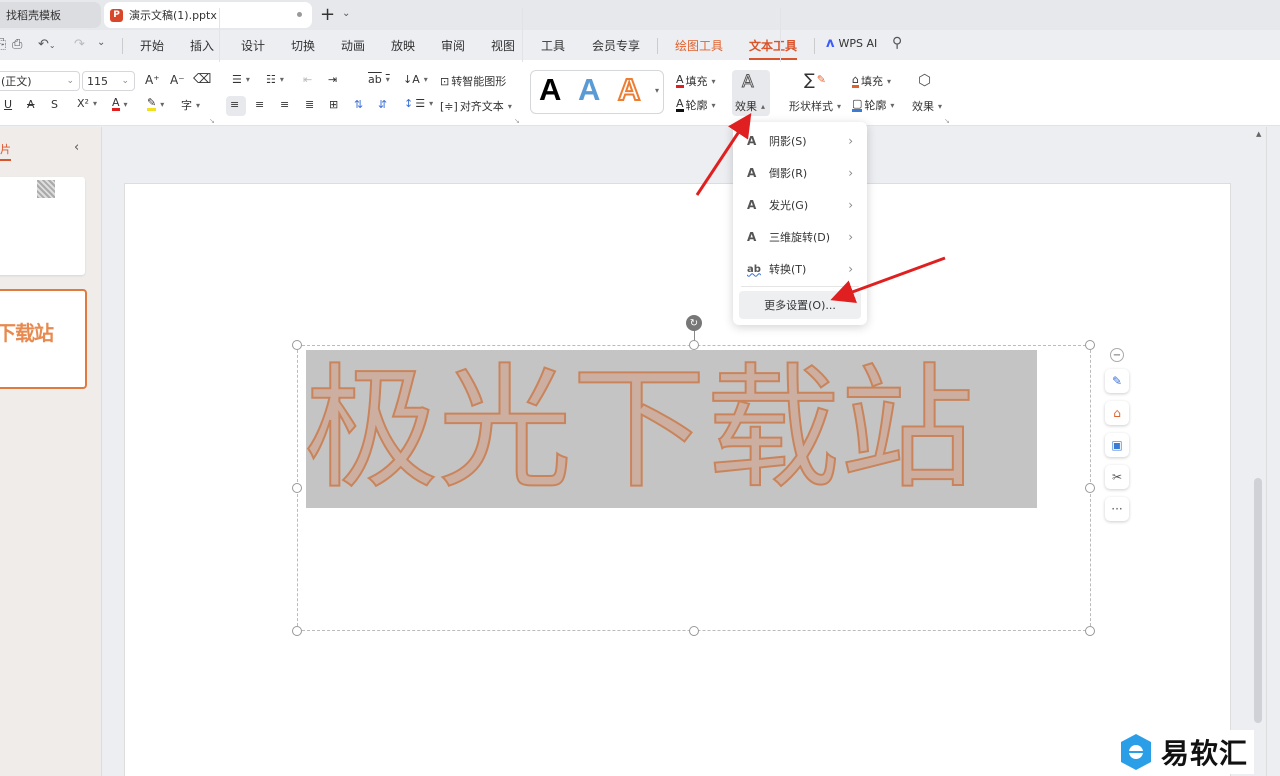  What do you see at coordinates (750, 106) in the screenshot?
I see `text-effect-label-wrap: 效果 ▴` at bounding box center [750, 106].